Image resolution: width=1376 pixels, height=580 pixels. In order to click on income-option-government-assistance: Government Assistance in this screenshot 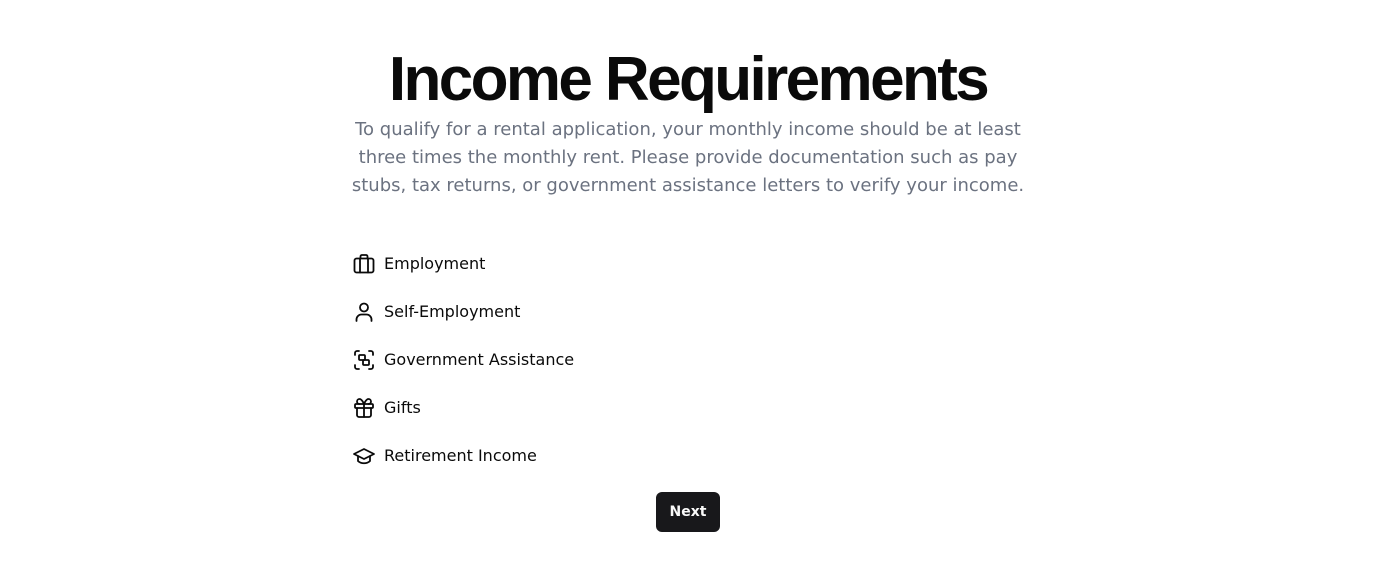, I will do `click(463, 360)`.